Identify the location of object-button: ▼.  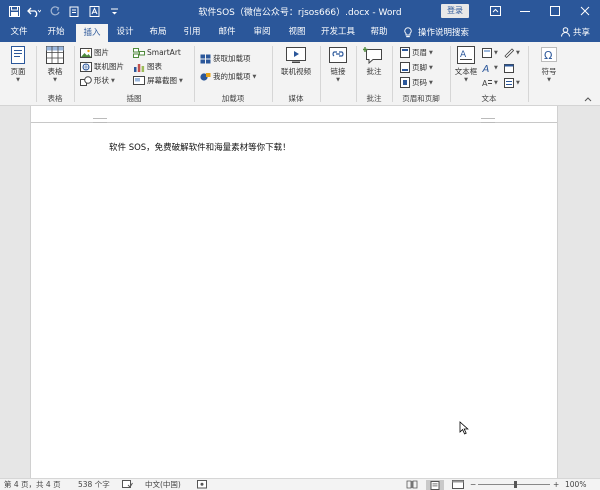
(512, 82).